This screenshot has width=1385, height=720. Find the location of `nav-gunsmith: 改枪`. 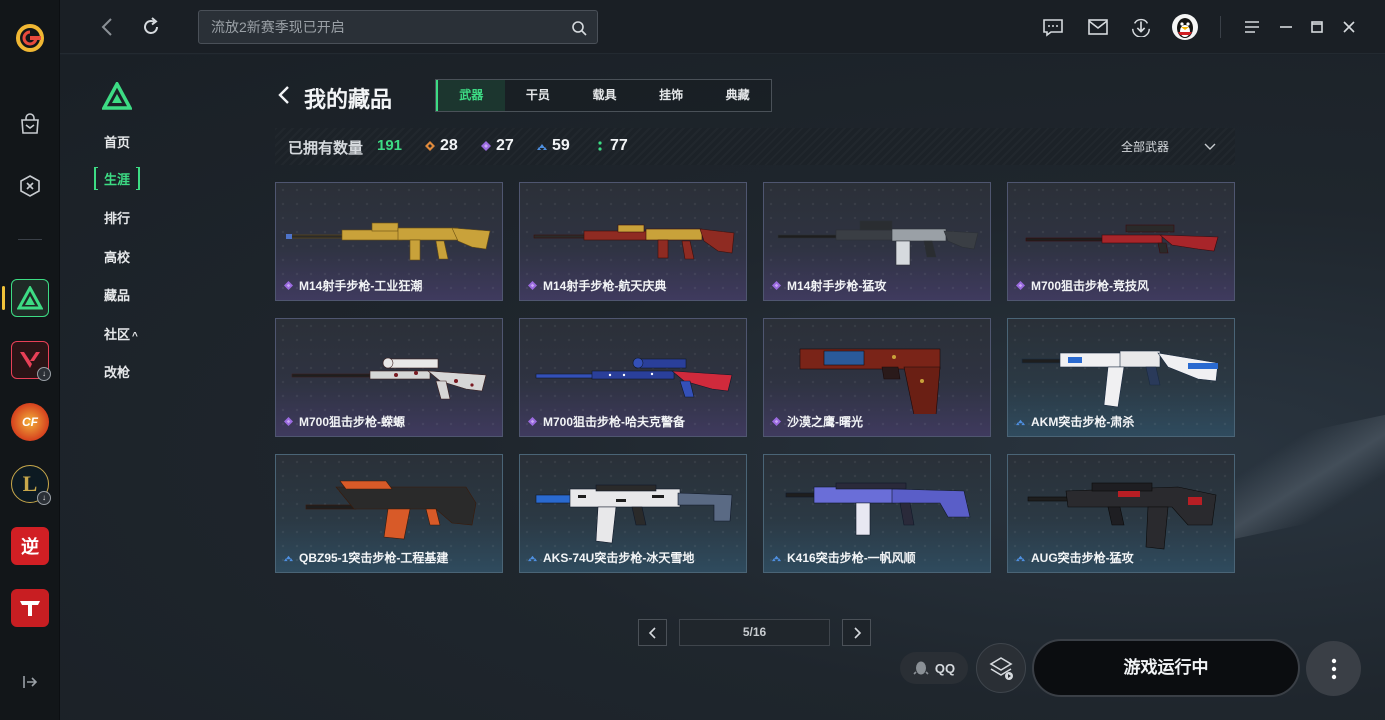

nav-gunsmith: 改枪 is located at coordinates (117, 371).